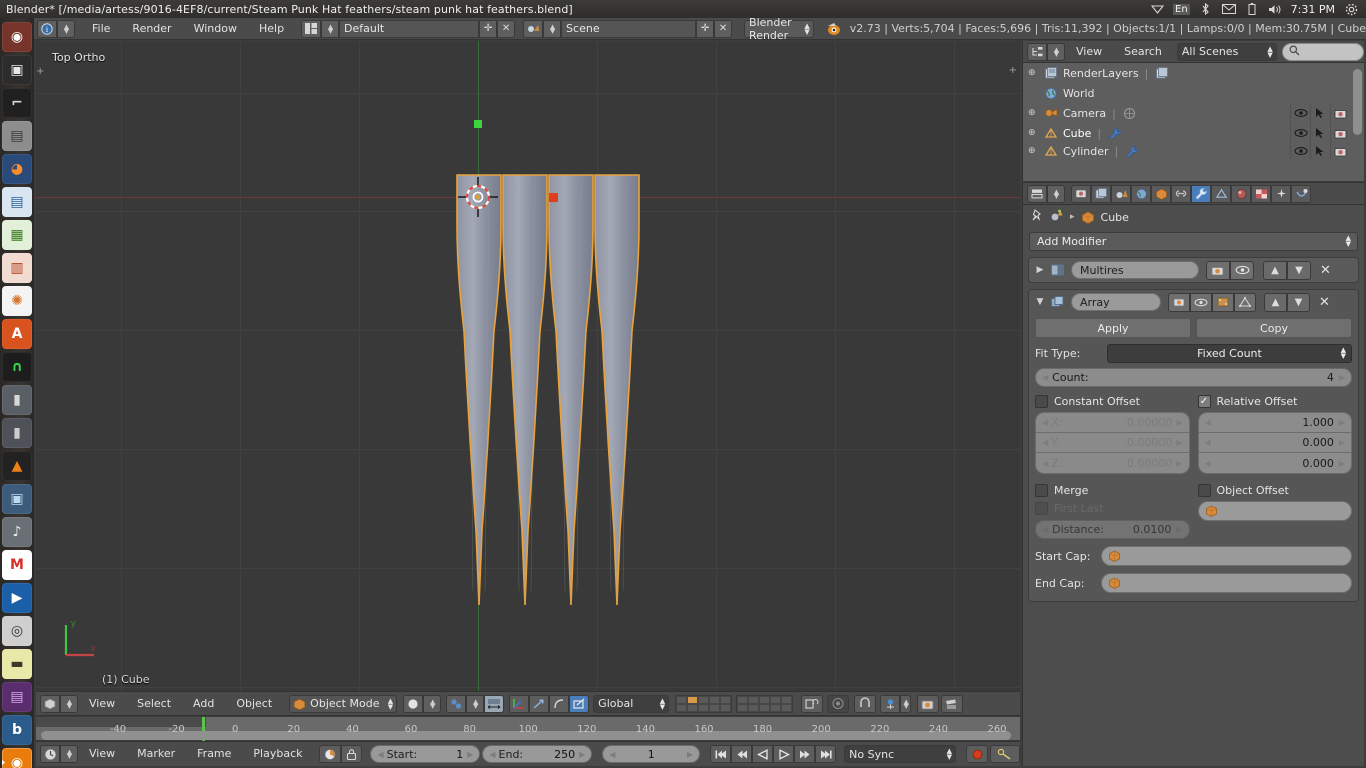 The width and height of the screenshot is (1366, 768). Describe the element at coordinates (17, 169) in the screenshot. I see `launcher-firefox: ◕` at that location.